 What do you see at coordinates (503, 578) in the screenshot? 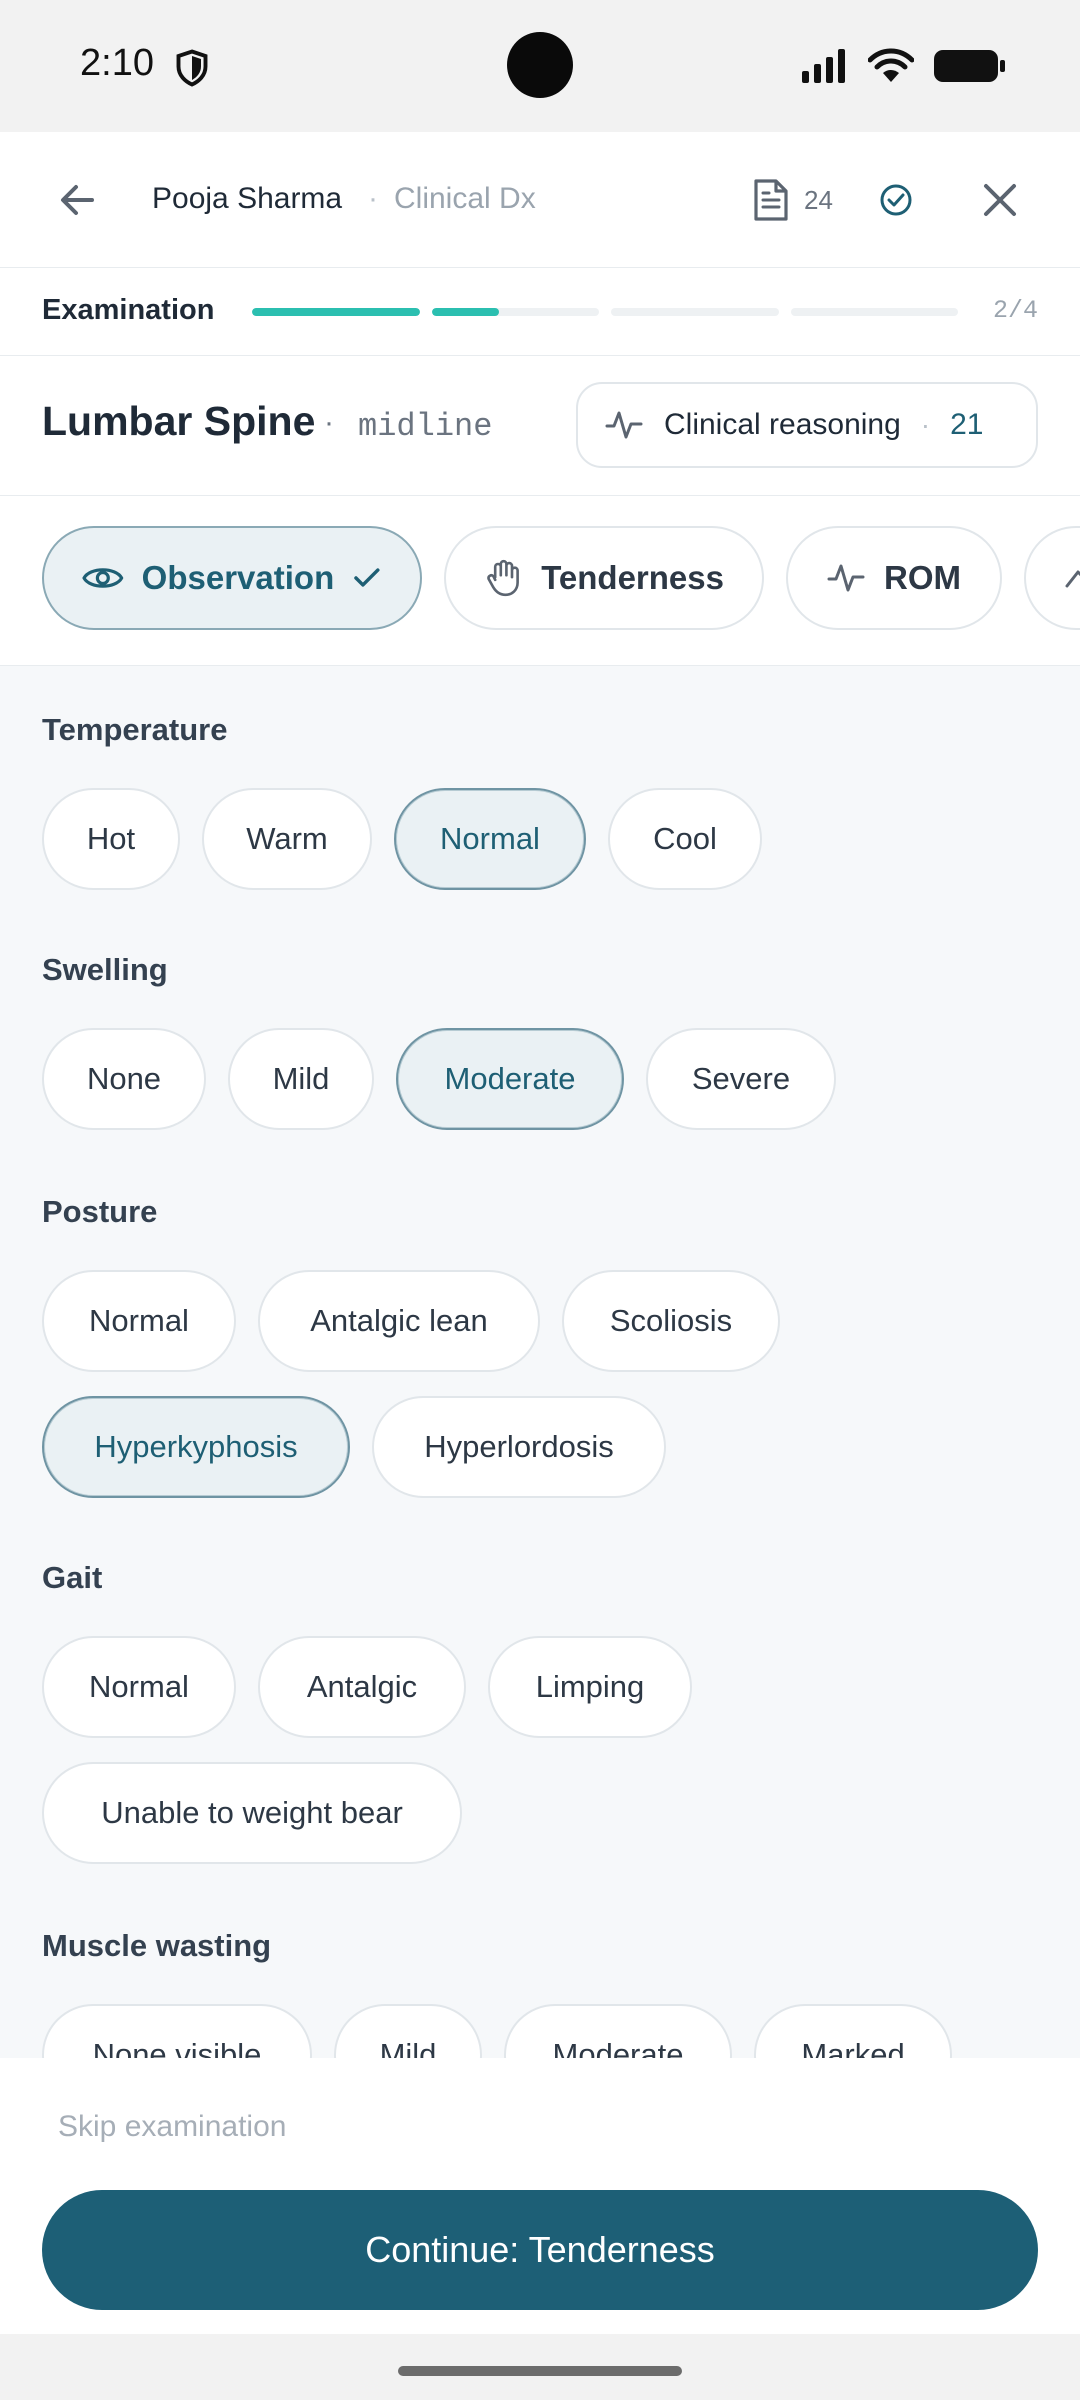
I see `hand-icon` at bounding box center [503, 578].